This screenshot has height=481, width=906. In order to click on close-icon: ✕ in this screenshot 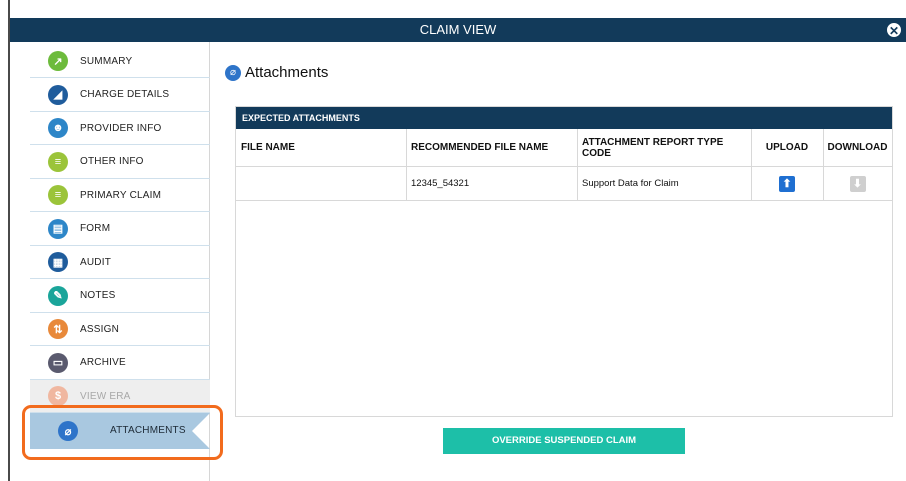, I will do `click(894, 30)`.